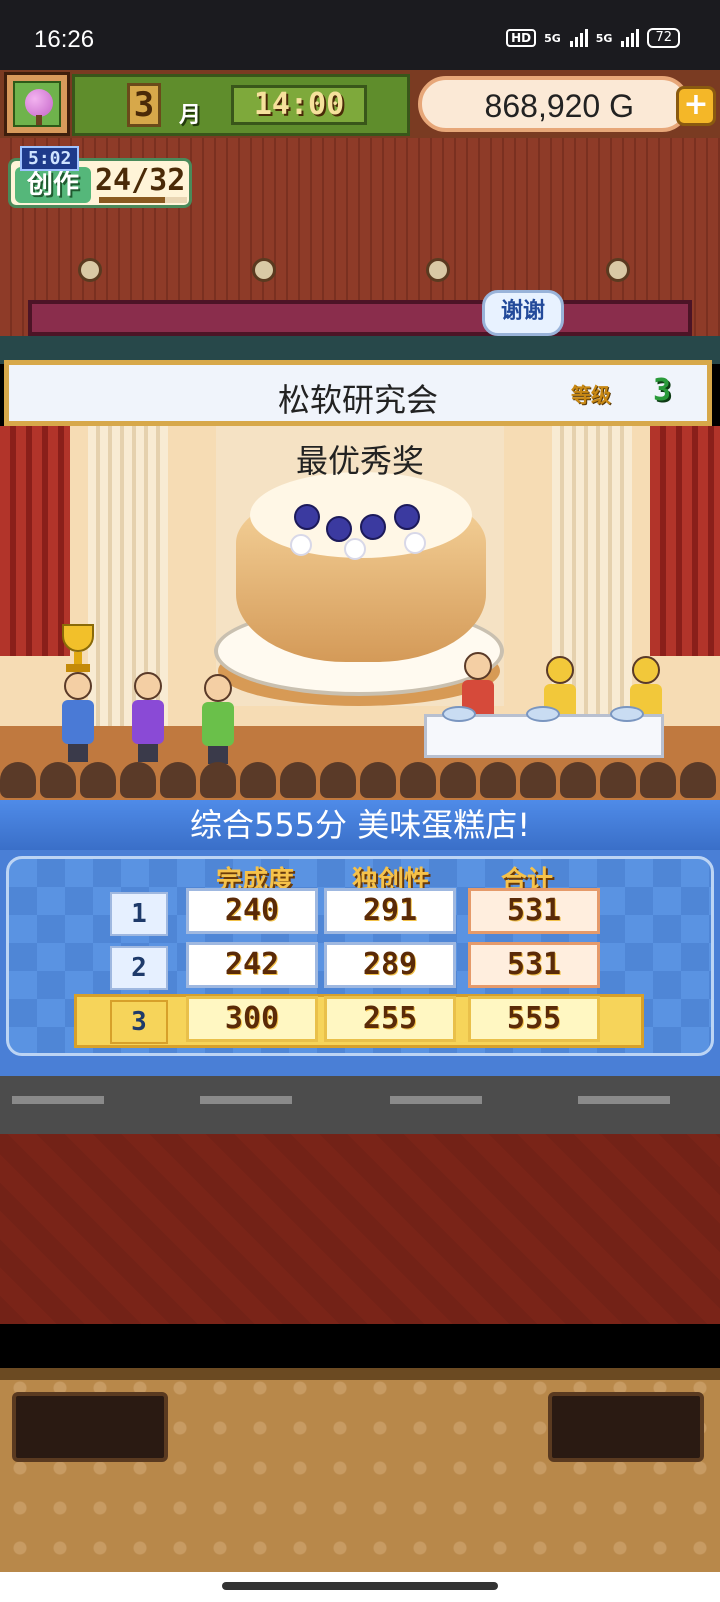 This screenshot has height=1602, width=720. Describe the element at coordinates (552, 38) in the screenshot. I see `sim1-network-label: 5G` at that location.